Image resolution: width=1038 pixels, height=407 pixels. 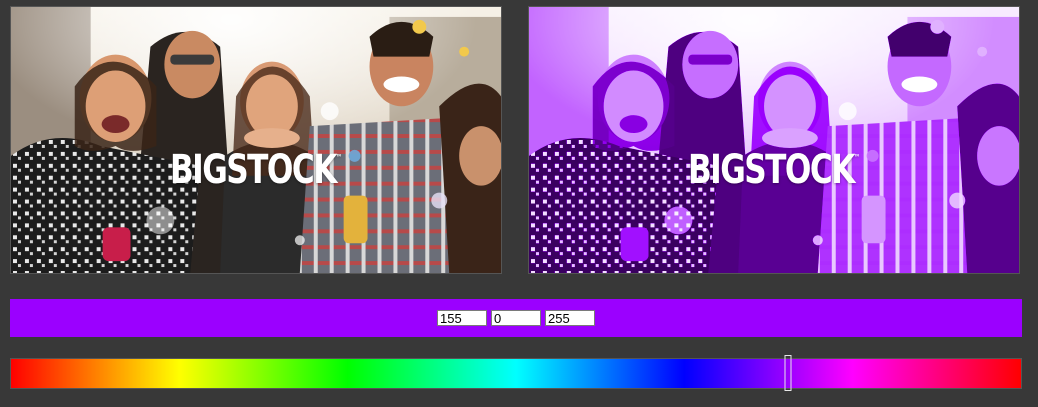 I want to click on hue-slider, so click(x=516, y=373).